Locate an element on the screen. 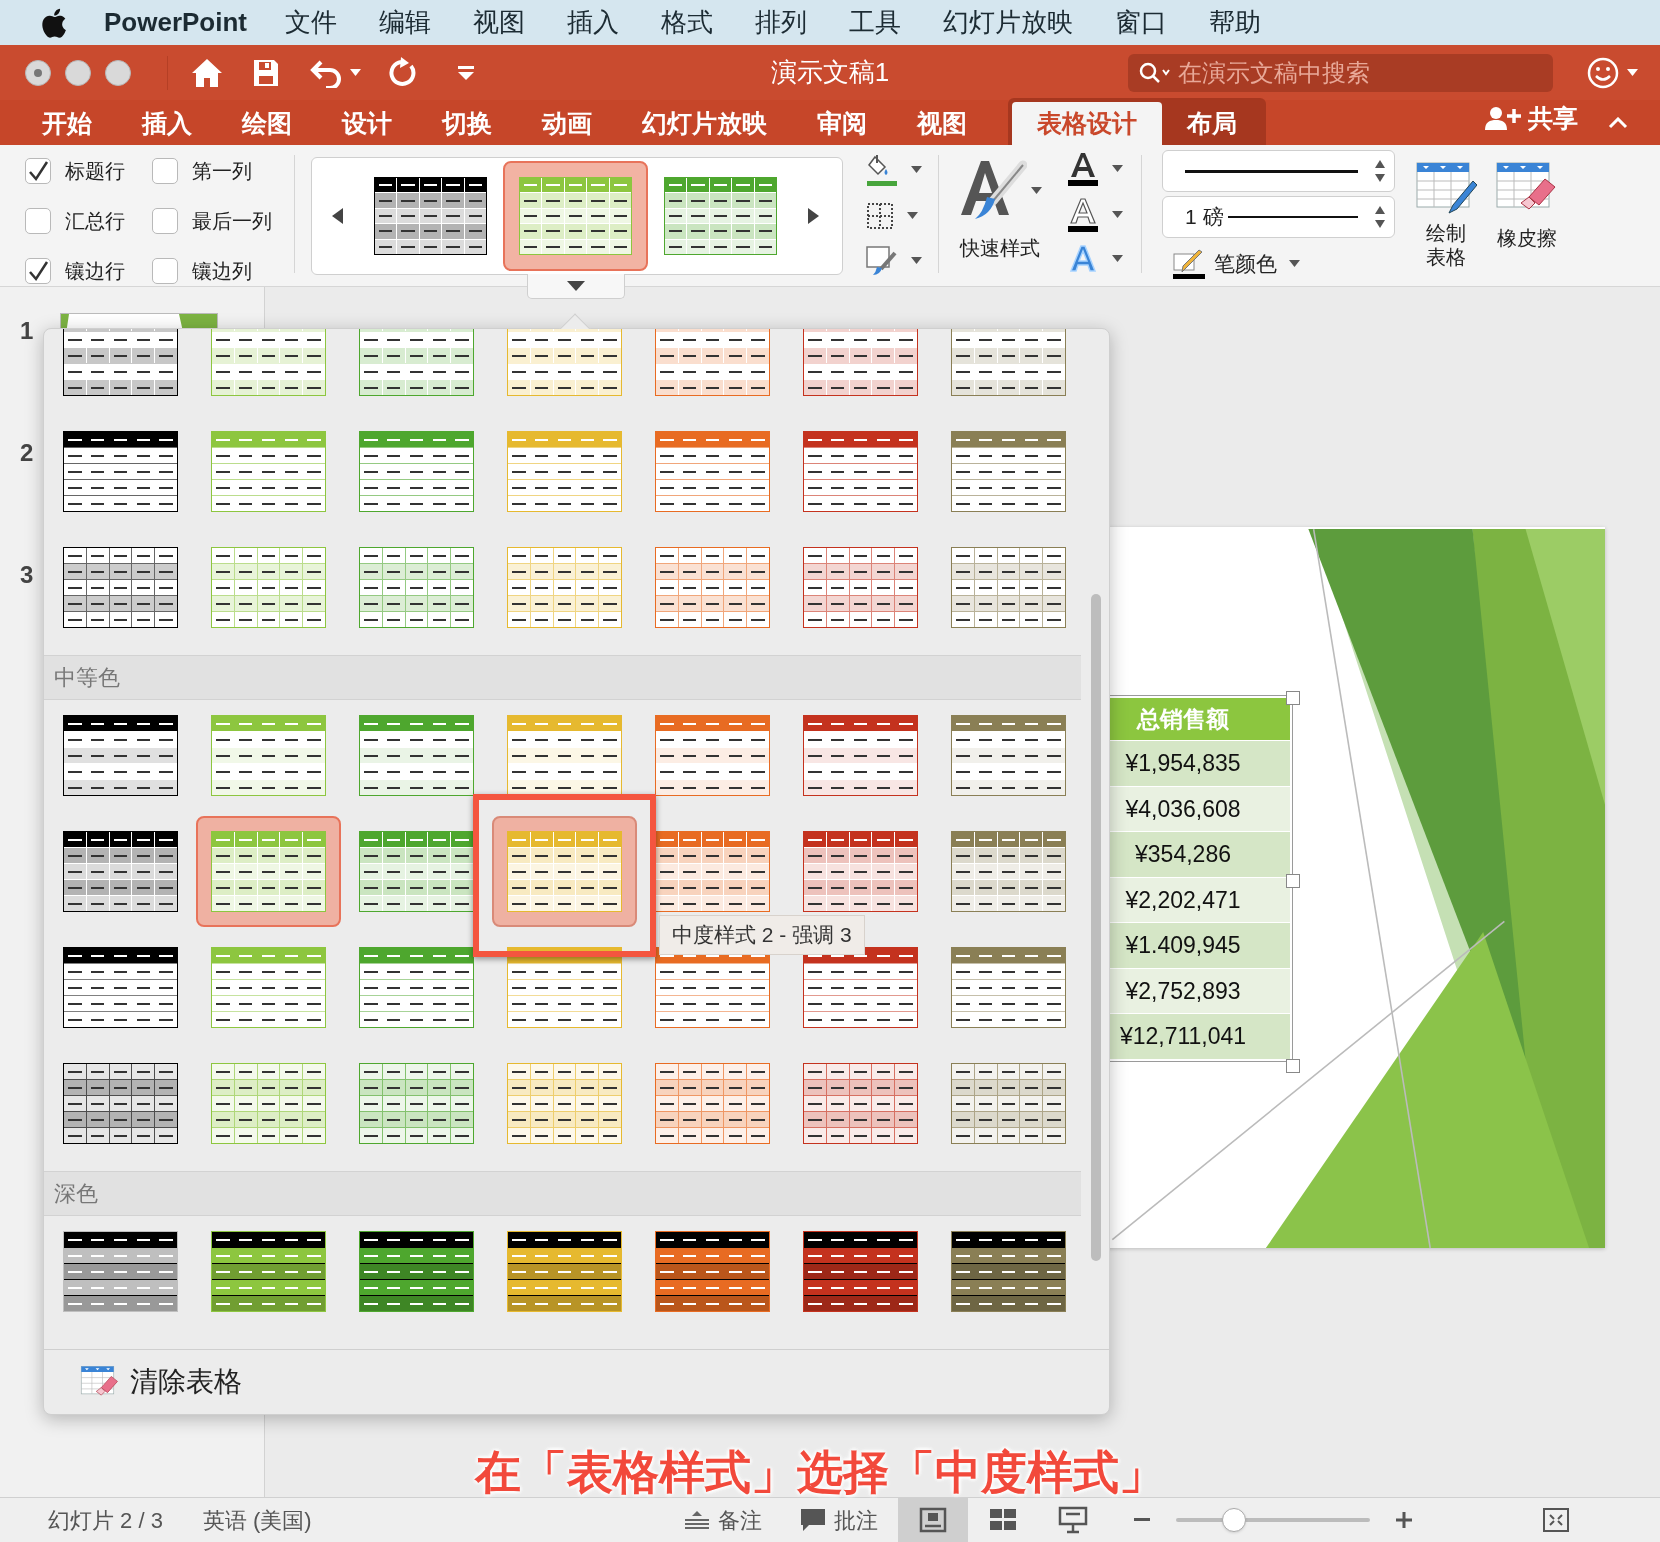 The image size is (1660, 1542). zoom-slider-thumb is located at coordinates (1233, 1520).